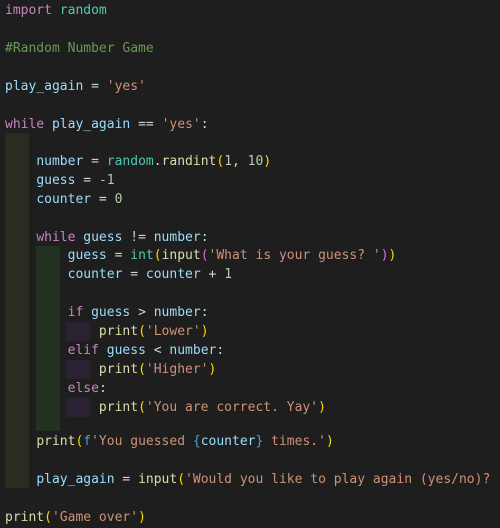 The image size is (500, 528). I want to click on string: 'Game over', so click(95, 517).